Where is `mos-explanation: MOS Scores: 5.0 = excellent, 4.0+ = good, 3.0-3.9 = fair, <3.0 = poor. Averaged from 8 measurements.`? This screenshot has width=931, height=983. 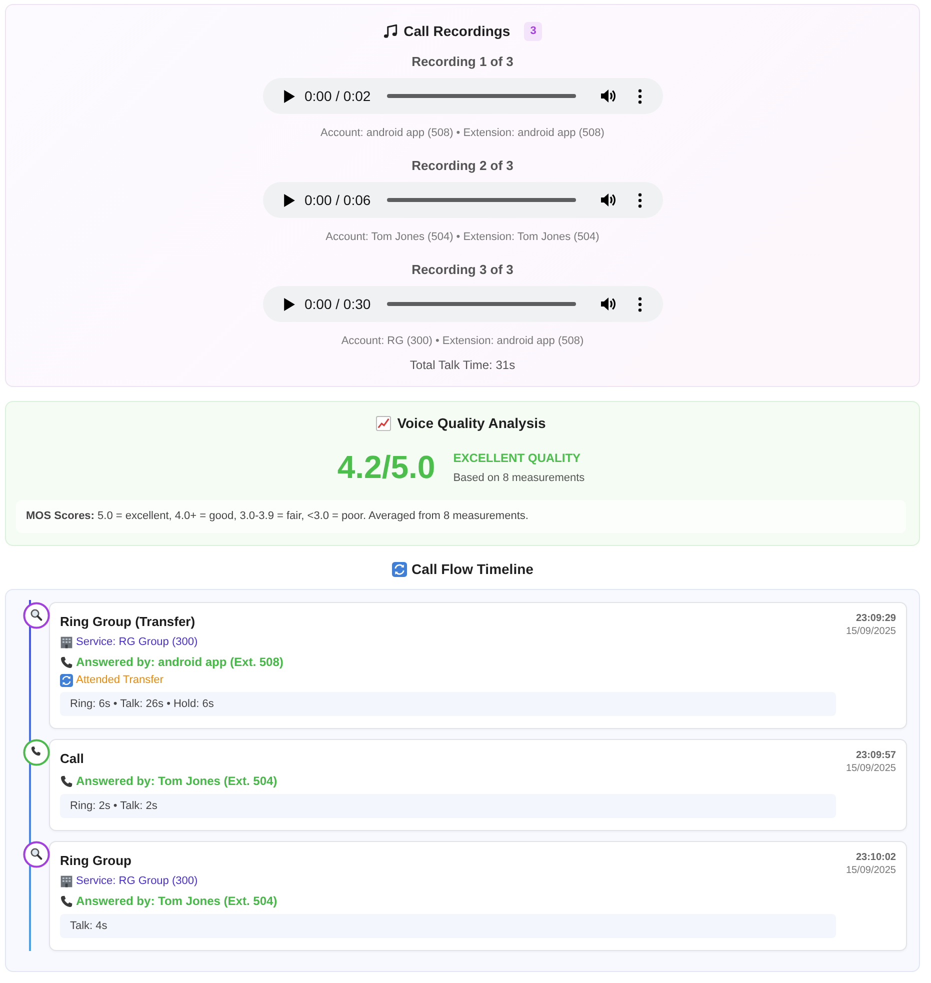
mos-explanation: MOS Scores: 5.0 = excellent, 4.0+ = good, 3.0-3.9 = fair, <3.0 = poor. Averaged from 8 measurements. is located at coordinates (461, 516).